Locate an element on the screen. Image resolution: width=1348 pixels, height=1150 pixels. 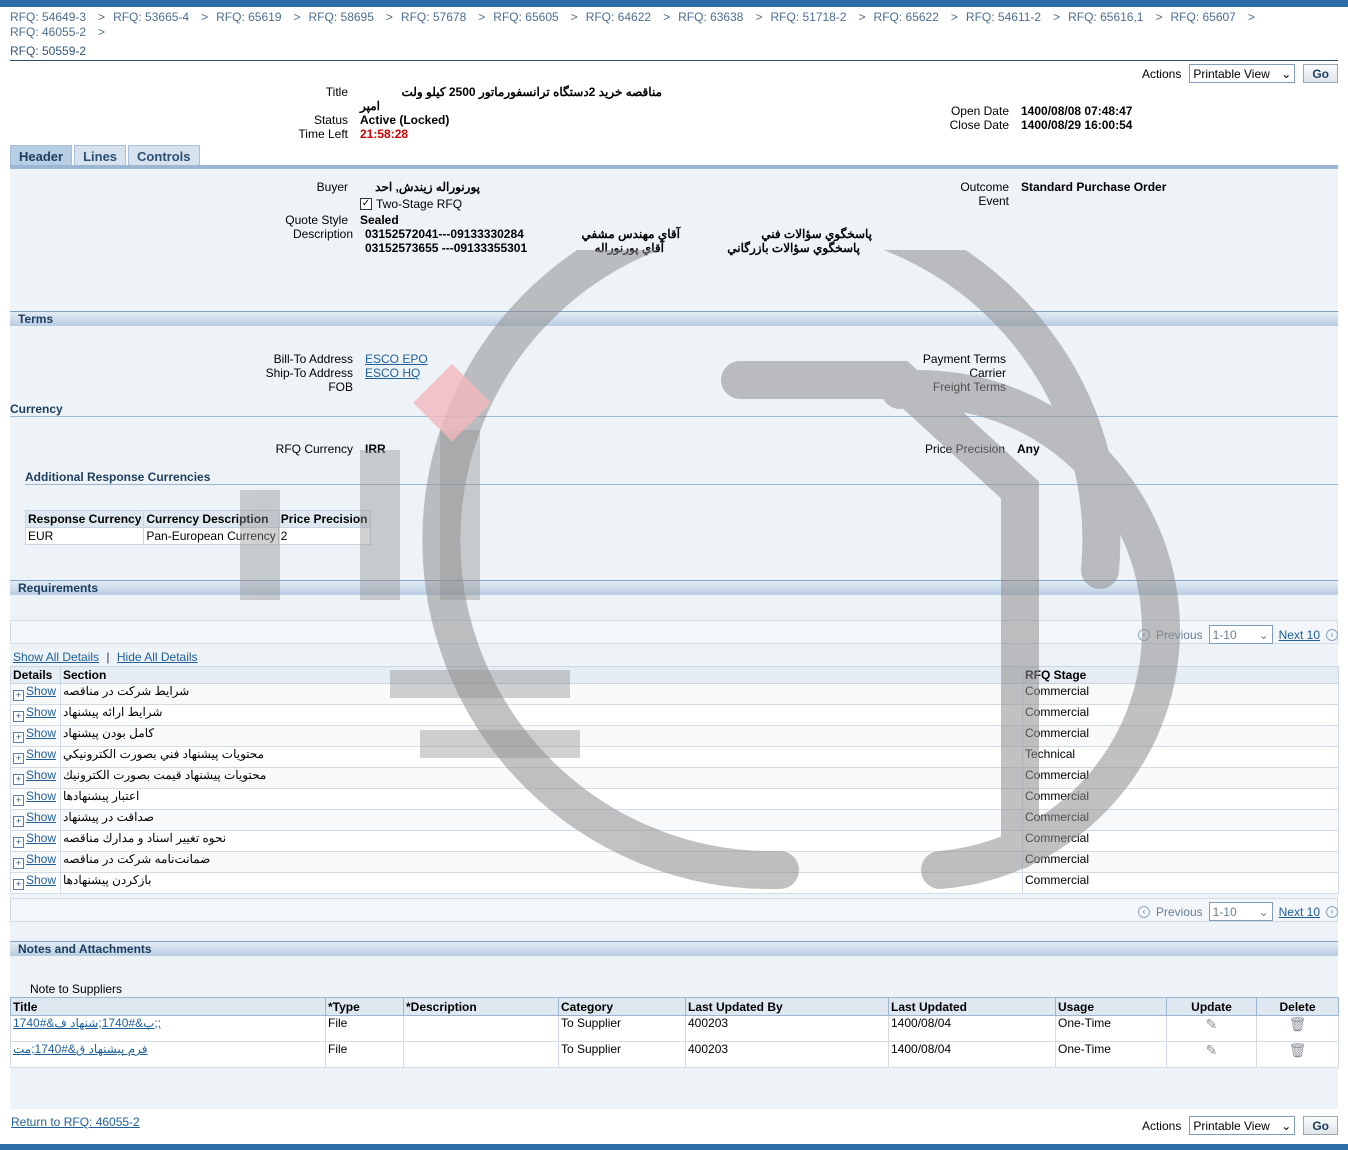
breadcrumb-link: RFQ: 65619 is located at coordinates (248, 17).